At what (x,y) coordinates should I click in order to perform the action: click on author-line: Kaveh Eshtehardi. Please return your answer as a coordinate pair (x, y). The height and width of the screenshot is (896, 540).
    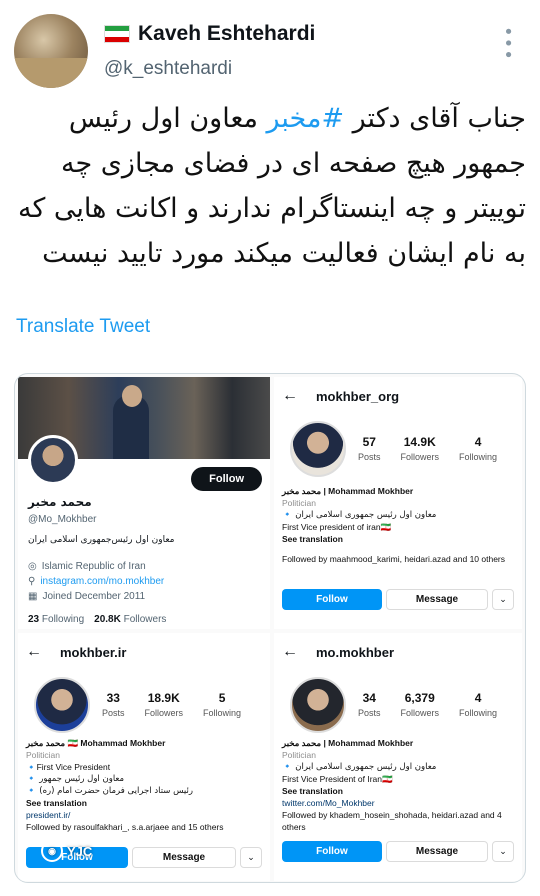
    Looking at the image, I should click on (209, 34).